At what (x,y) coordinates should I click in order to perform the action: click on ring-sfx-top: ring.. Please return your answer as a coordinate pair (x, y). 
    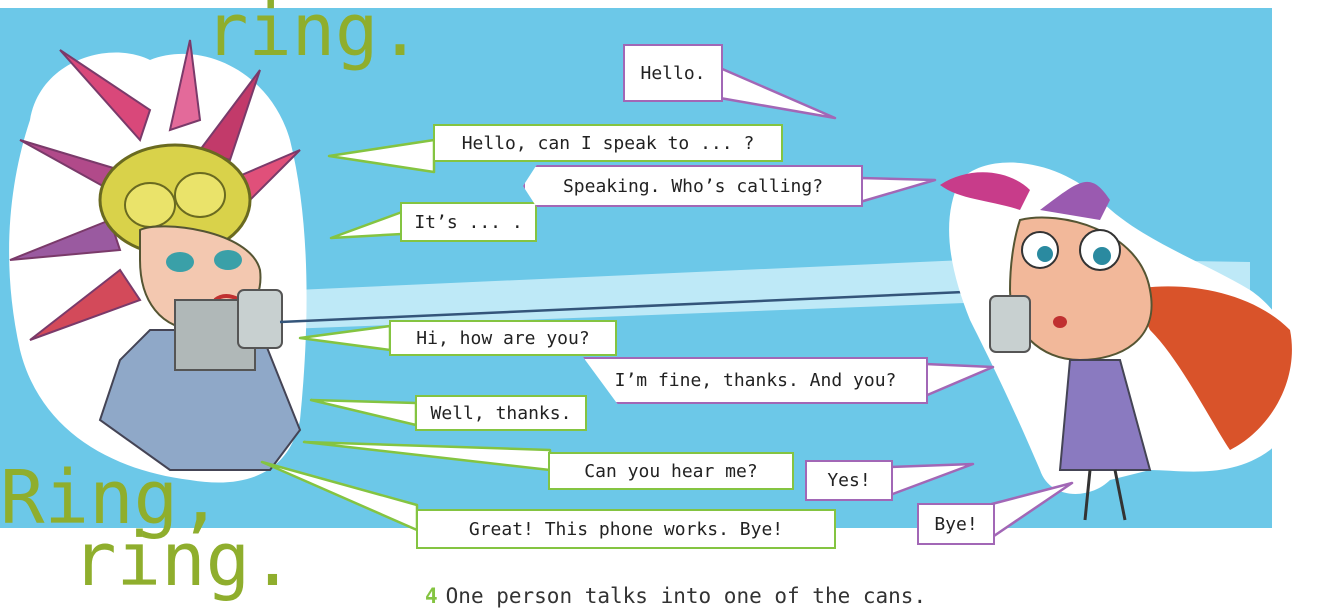
    Looking at the image, I should click on (313, 36).